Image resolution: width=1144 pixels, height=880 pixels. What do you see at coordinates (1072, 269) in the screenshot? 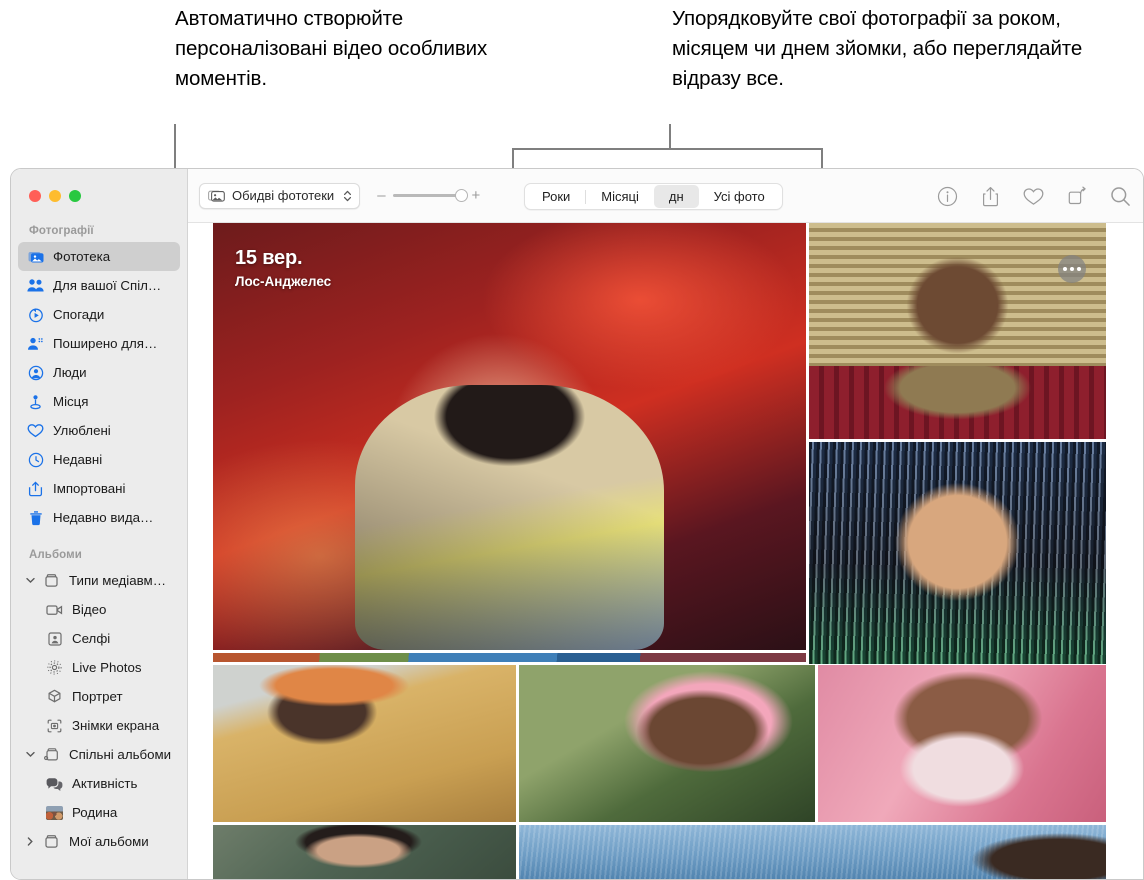
I see `more-options-button` at bounding box center [1072, 269].